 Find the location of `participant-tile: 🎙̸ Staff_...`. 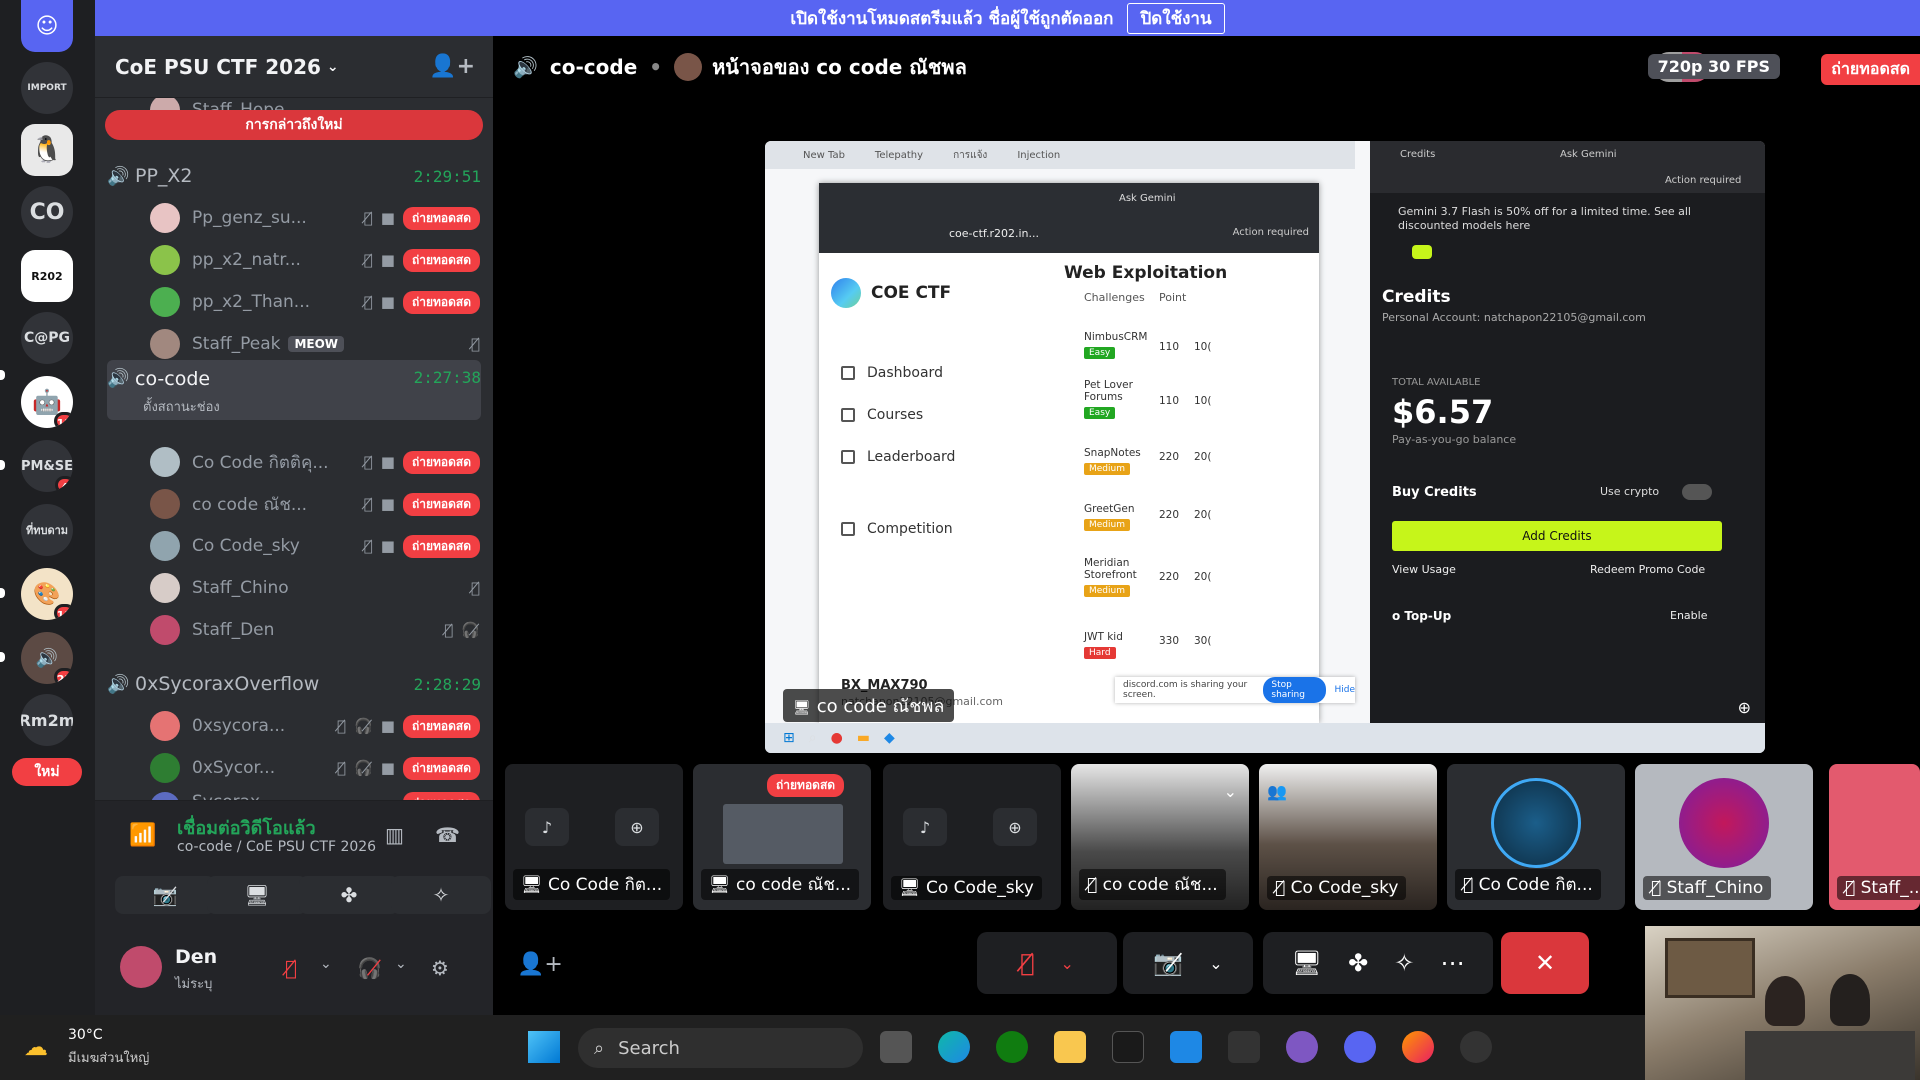

participant-tile: 🎙̸ Staff_... is located at coordinates (1874, 837).